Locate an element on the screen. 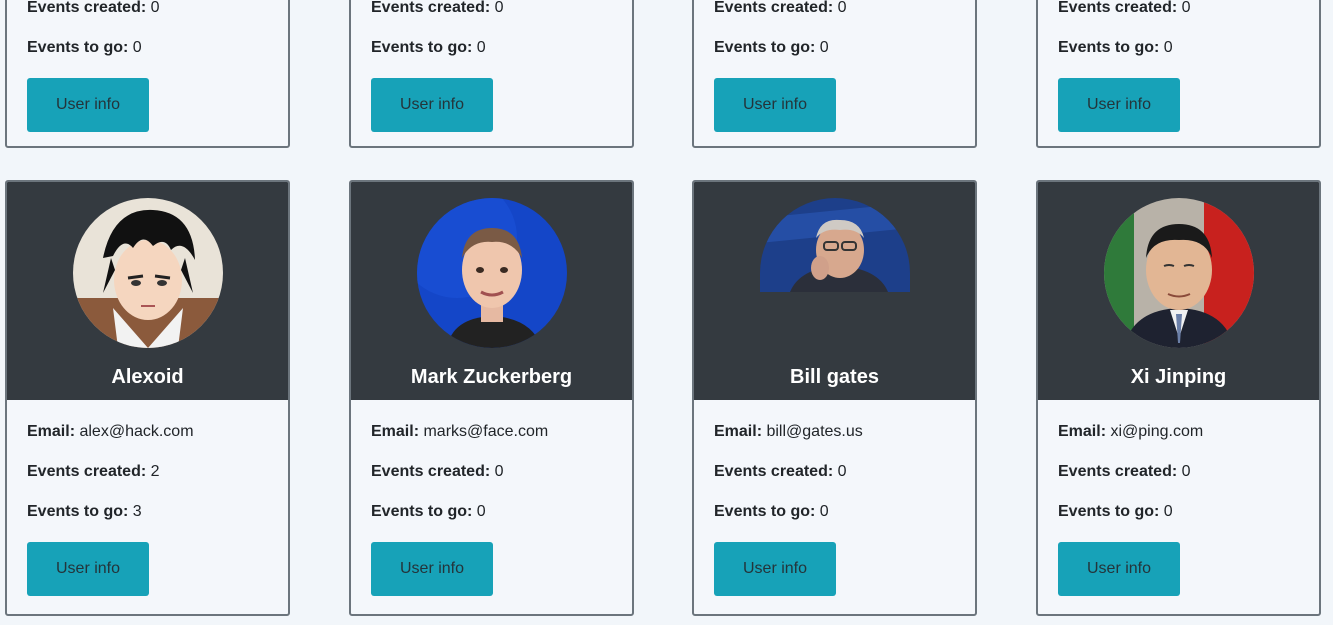 The width and height of the screenshot is (1333, 625). events-to-go-row: Events to go: 3 is located at coordinates (147, 512).